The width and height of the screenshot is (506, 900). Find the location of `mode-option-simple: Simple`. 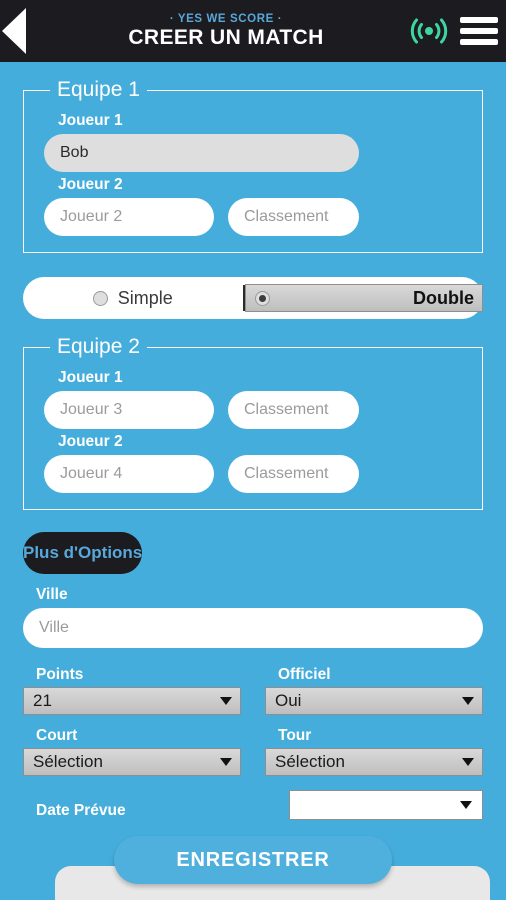

mode-option-simple: Simple is located at coordinates (133, 298).